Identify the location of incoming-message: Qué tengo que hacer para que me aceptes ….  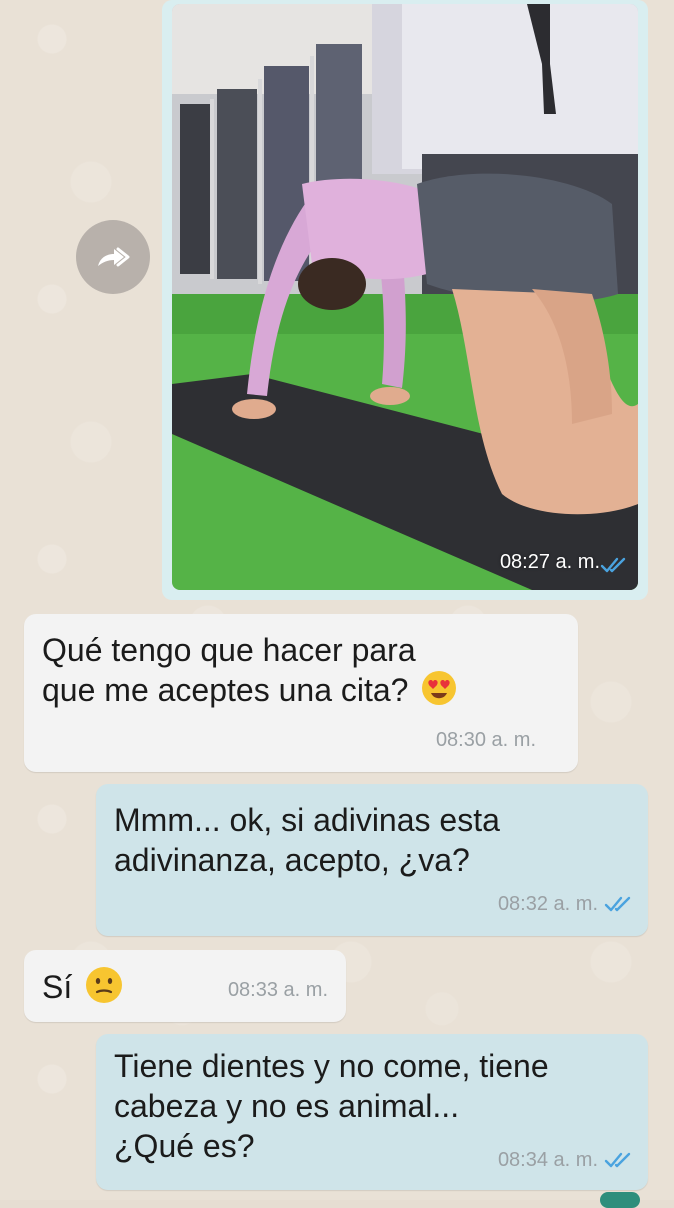
(301, 693).